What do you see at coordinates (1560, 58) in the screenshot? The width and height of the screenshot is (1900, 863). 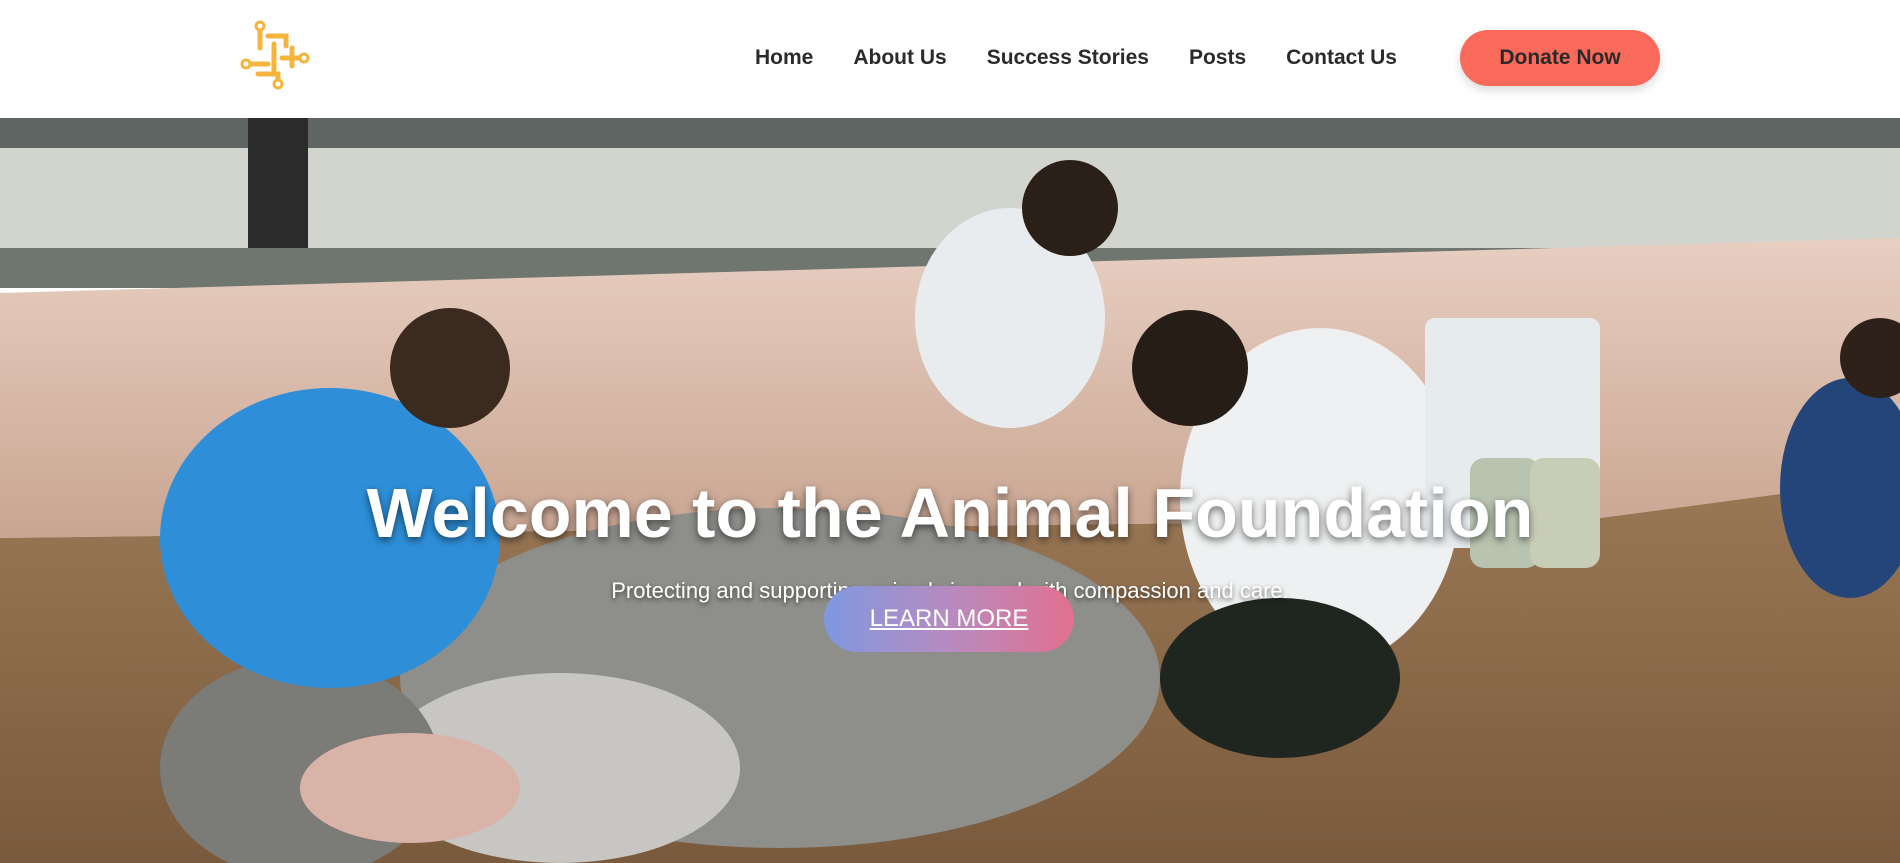 I see `donate-now-button: Donate Now` at bounding box center [1560, 58].